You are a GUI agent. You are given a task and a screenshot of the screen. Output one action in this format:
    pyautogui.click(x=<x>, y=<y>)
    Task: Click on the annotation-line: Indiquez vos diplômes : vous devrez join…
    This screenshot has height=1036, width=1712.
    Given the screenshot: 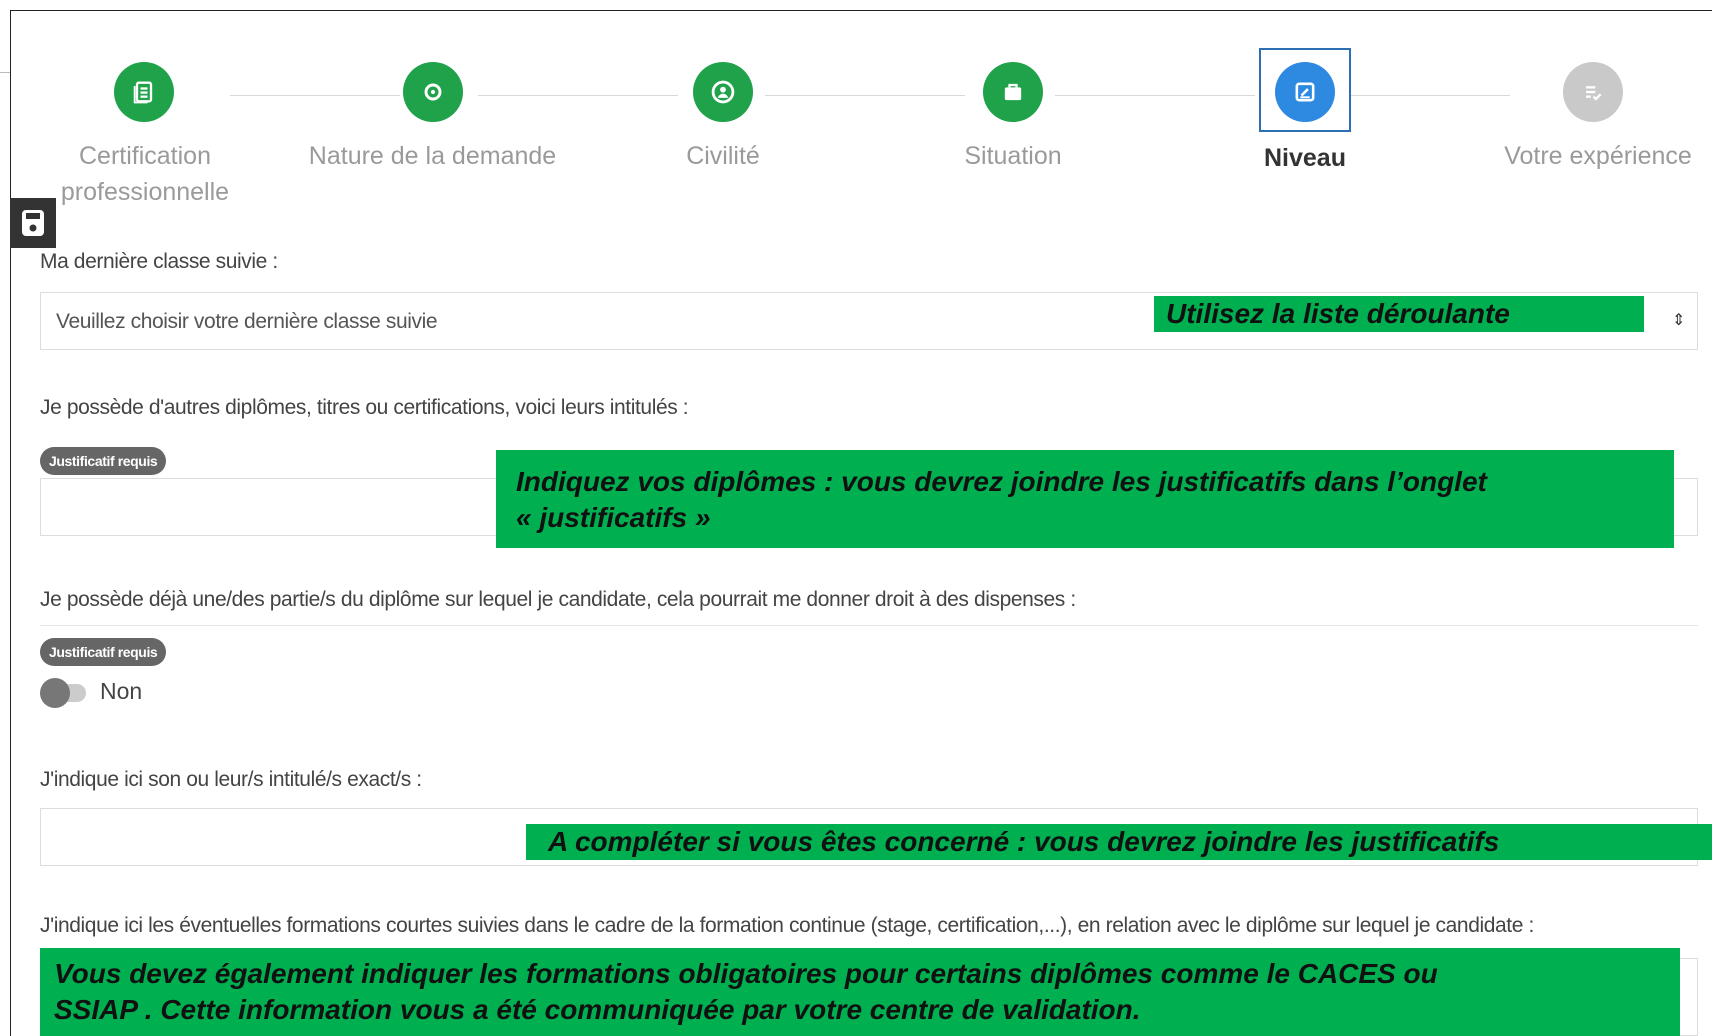 What is the action you would take?
    pyautogui.click(x=1001, y=481)
    